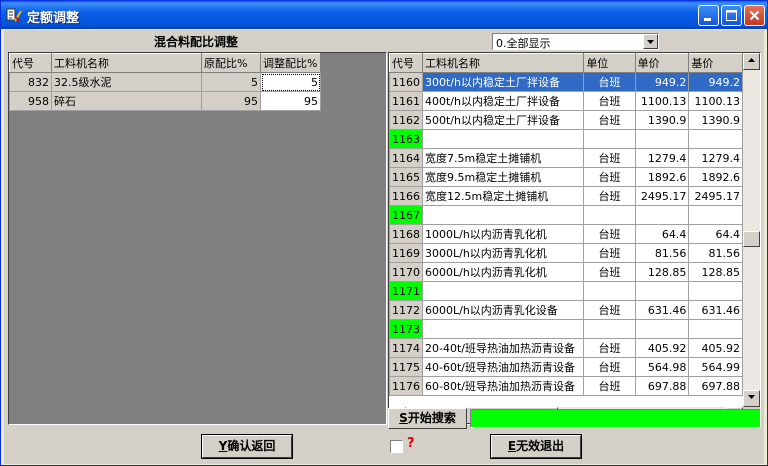 The height and width of the screenshot is (466, 768). What do you see at coordinates (406, 196) in the screenshot?
I see `cell-code: 1166` at bounding box center [406, 196].